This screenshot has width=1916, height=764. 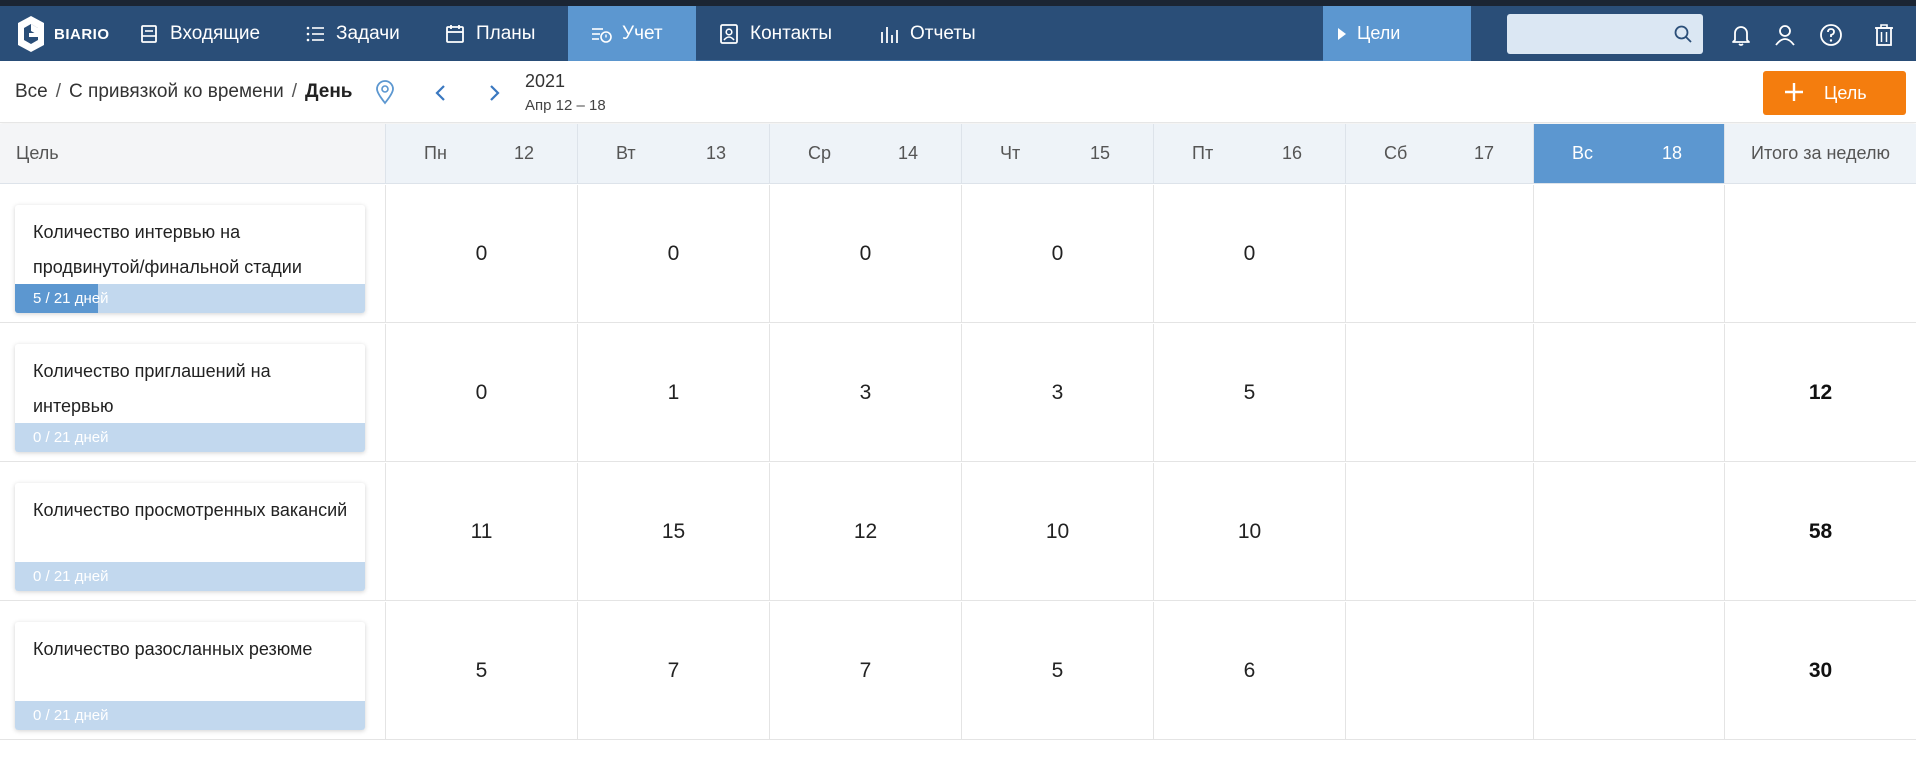 I want to click on nav-item-plans: Планы, so click(x=495, y=33).